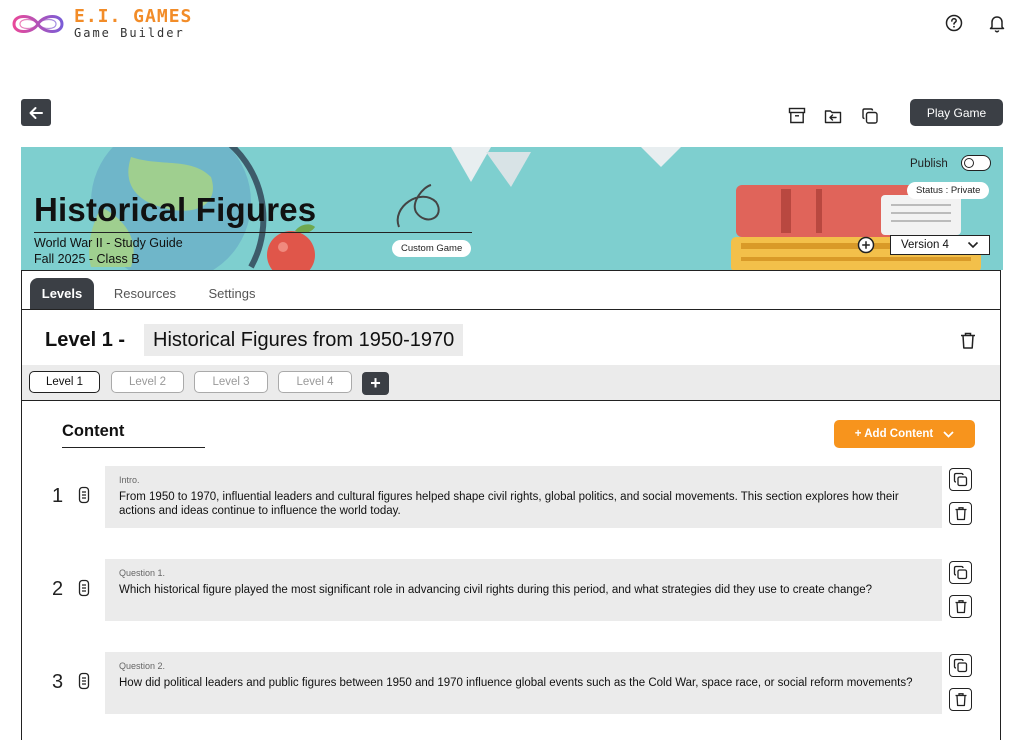 This screenshot has width=1024, height=740. I want to click on import-button, so click(833, 116).